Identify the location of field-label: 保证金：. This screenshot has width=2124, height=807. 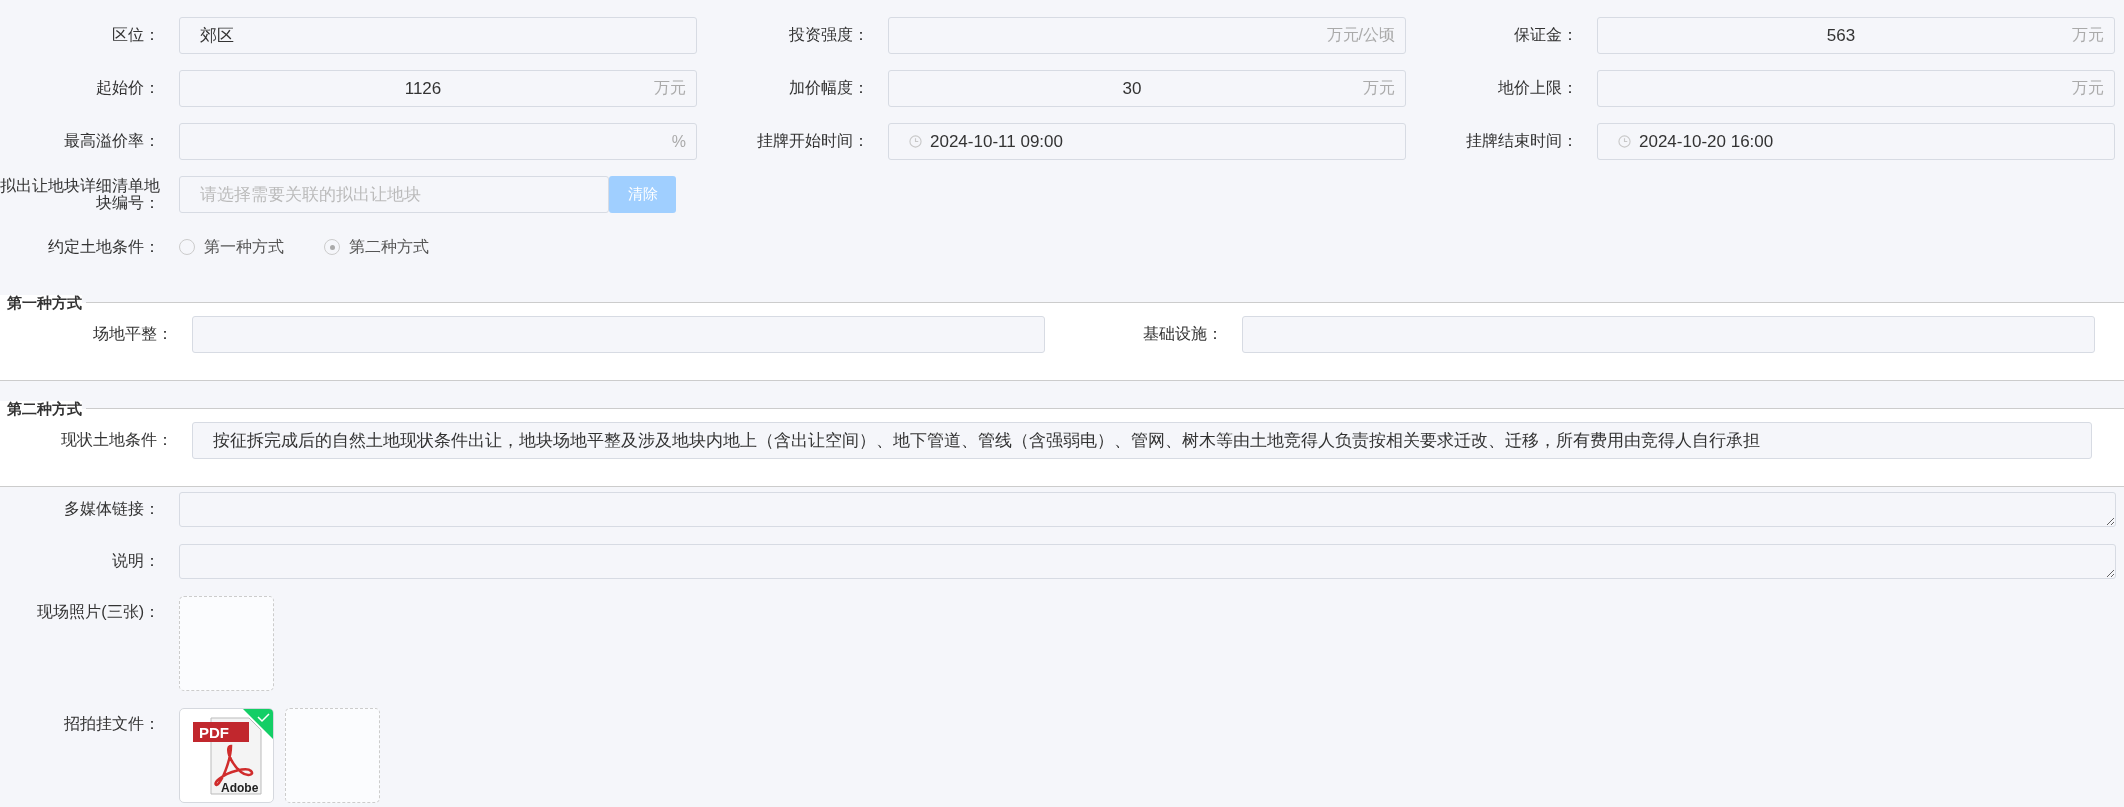
(1545, 35).